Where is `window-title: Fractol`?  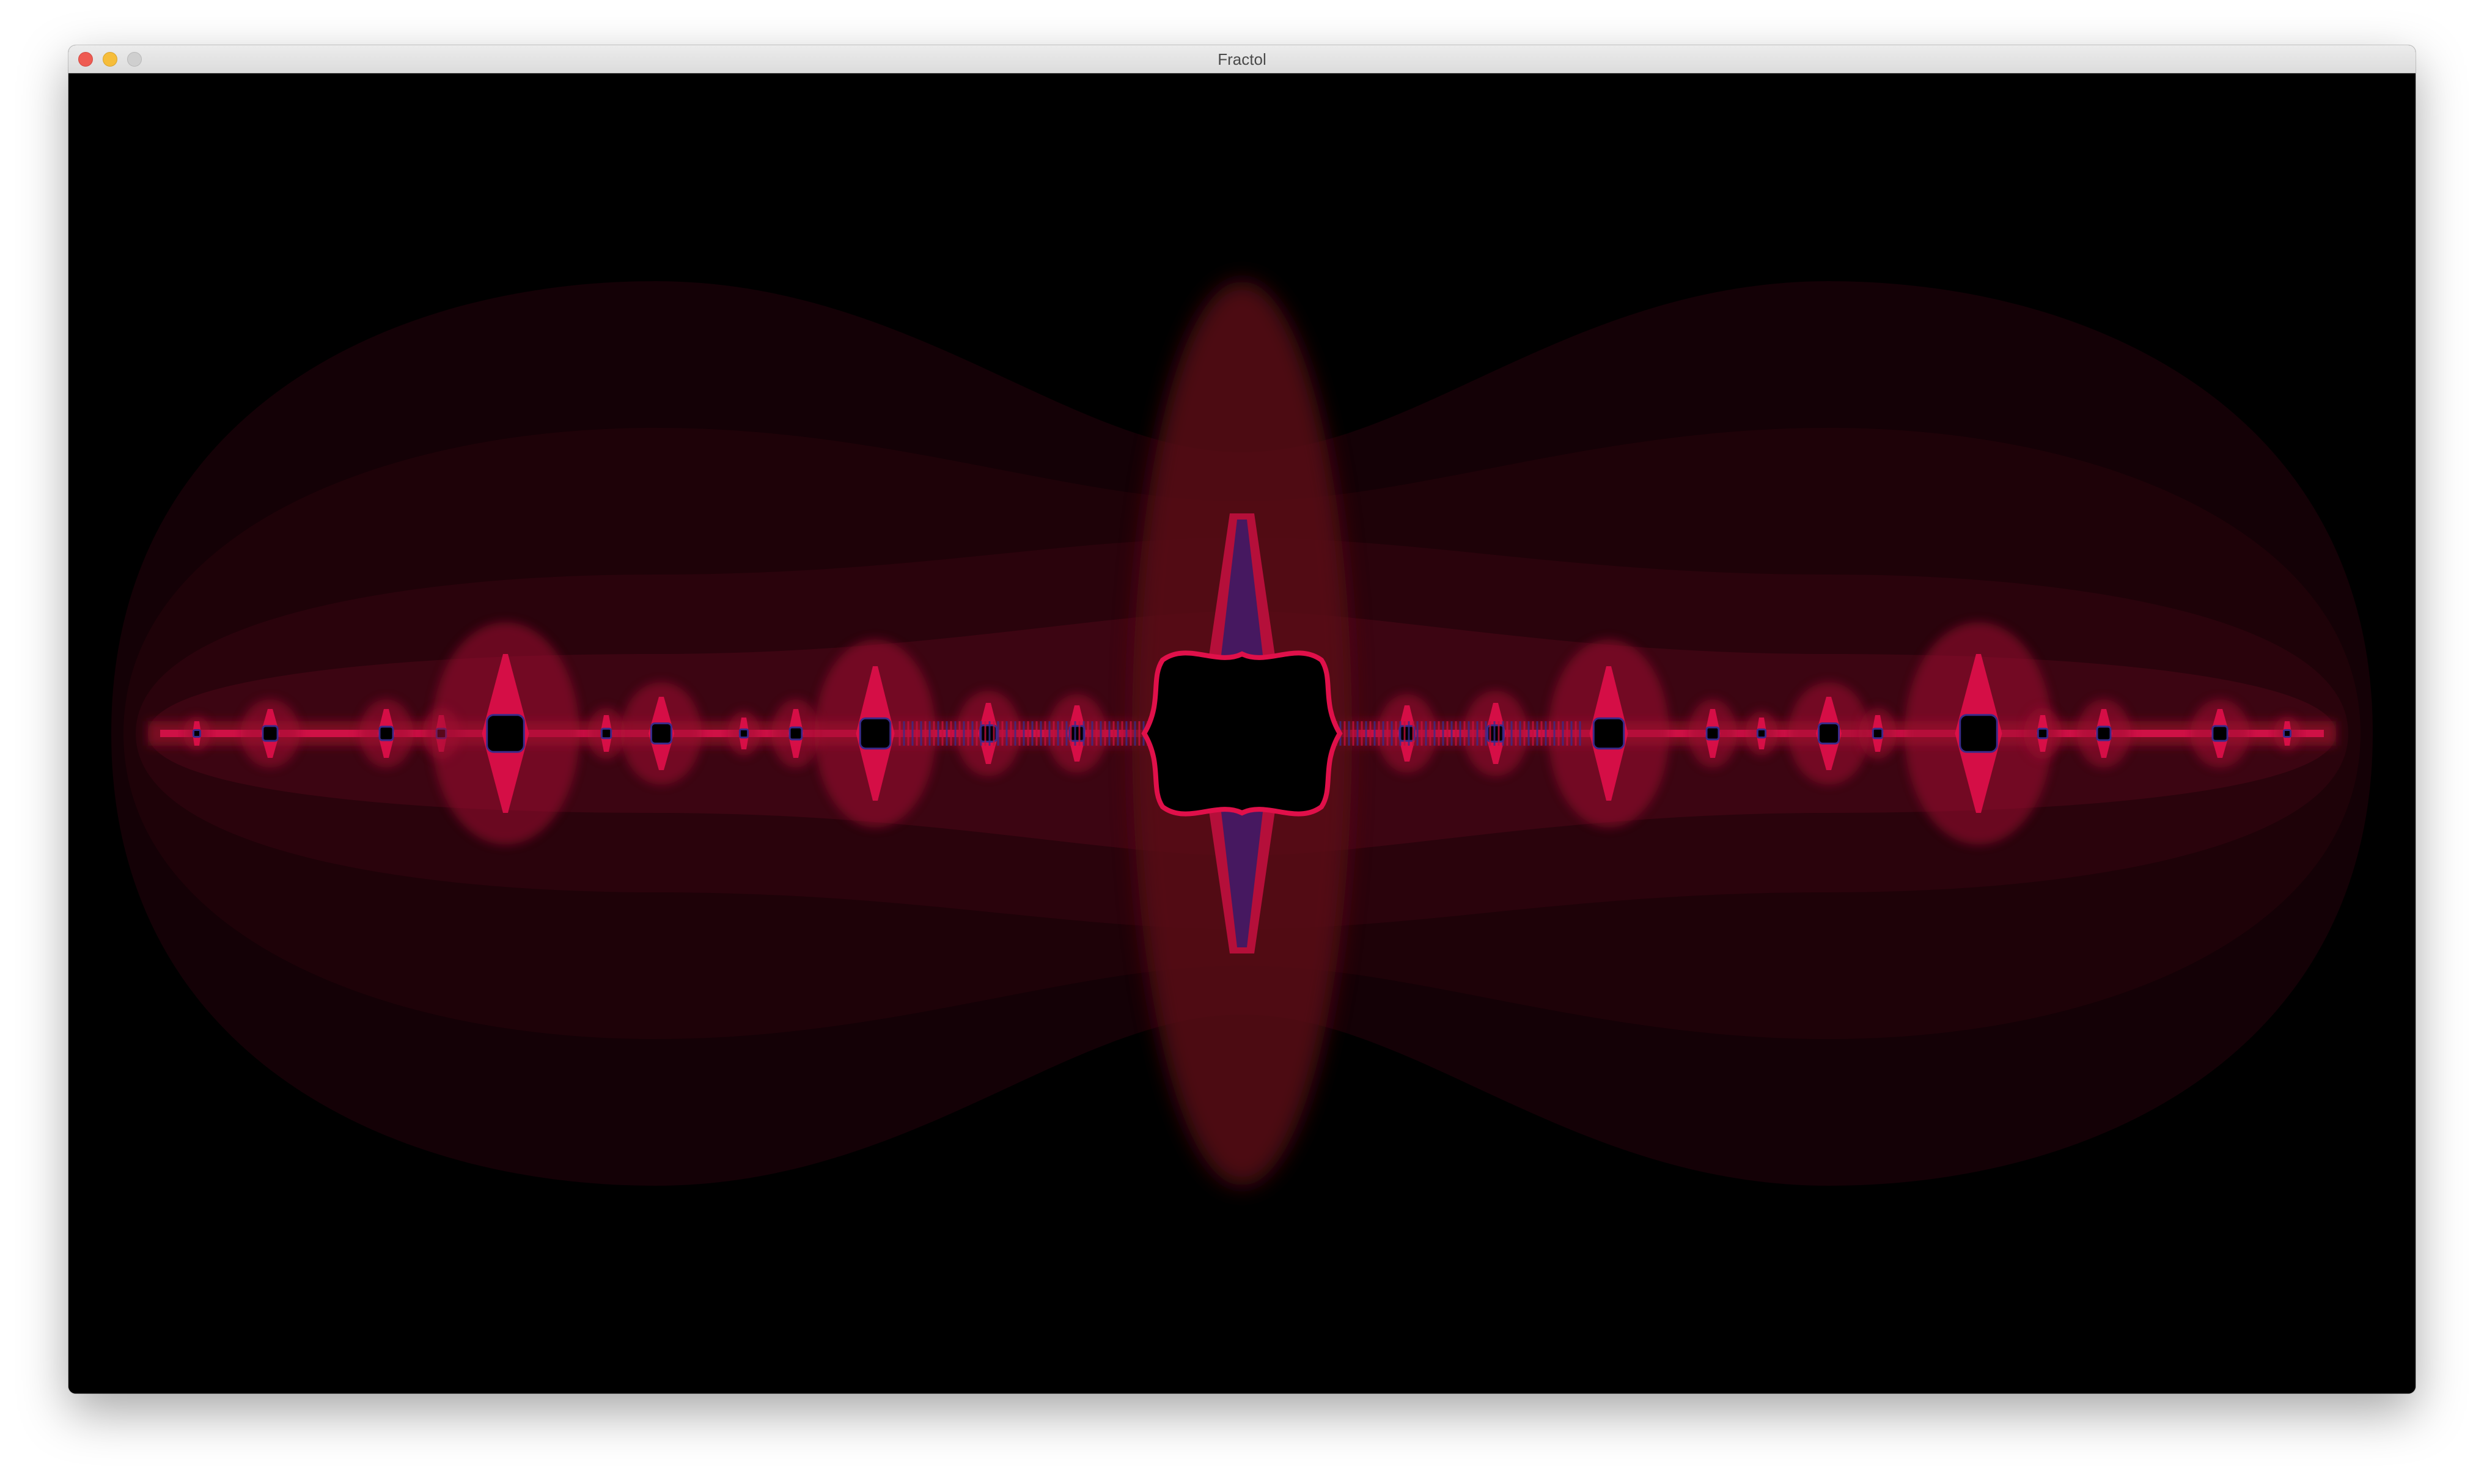
window-title: Fractol is located at coordinates (1242, 59).